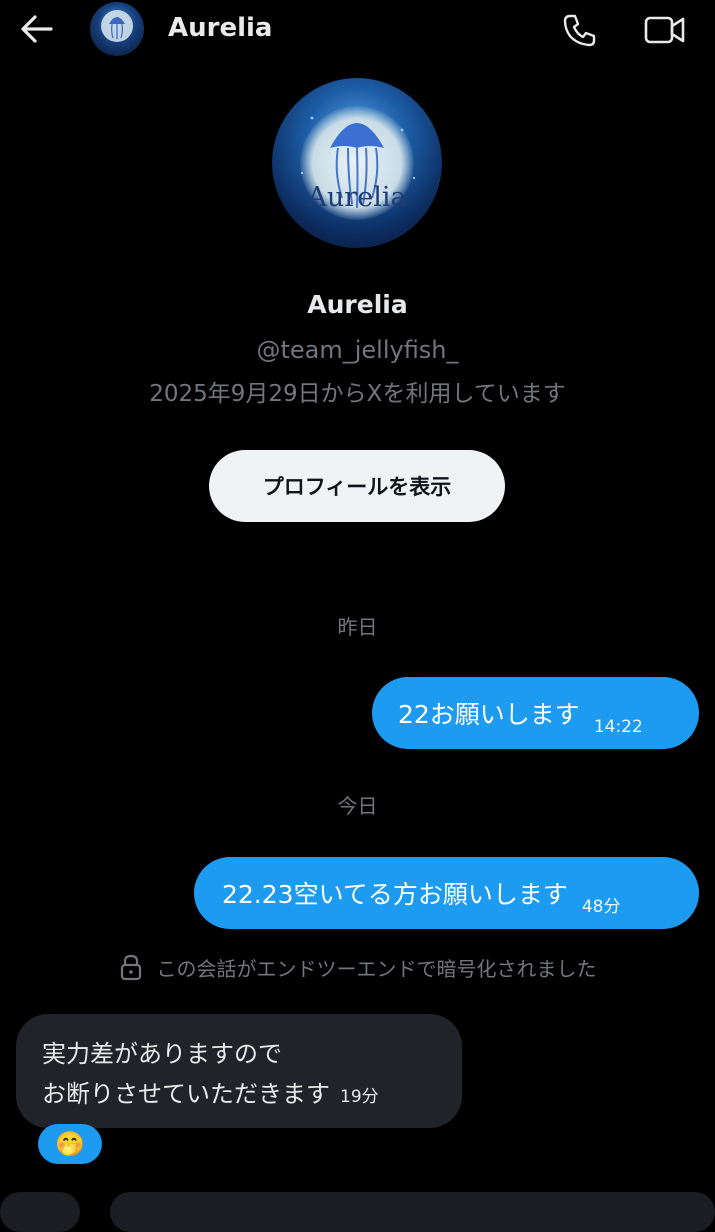 The height and width of the screenshot is (1232, 715). Describe the element at coordinates (601, 907) in the screenshot. I see `message-time: 48分` at that location.